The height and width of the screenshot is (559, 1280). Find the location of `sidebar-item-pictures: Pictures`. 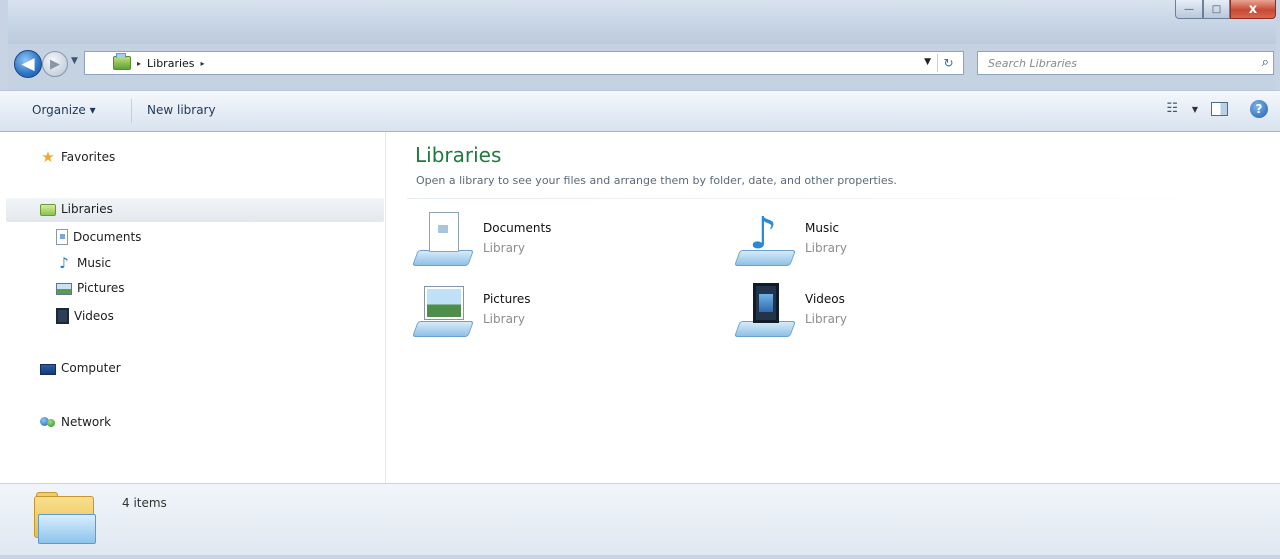

sidebar-item-pictures: Pictures is located at coordinates (90, 288).